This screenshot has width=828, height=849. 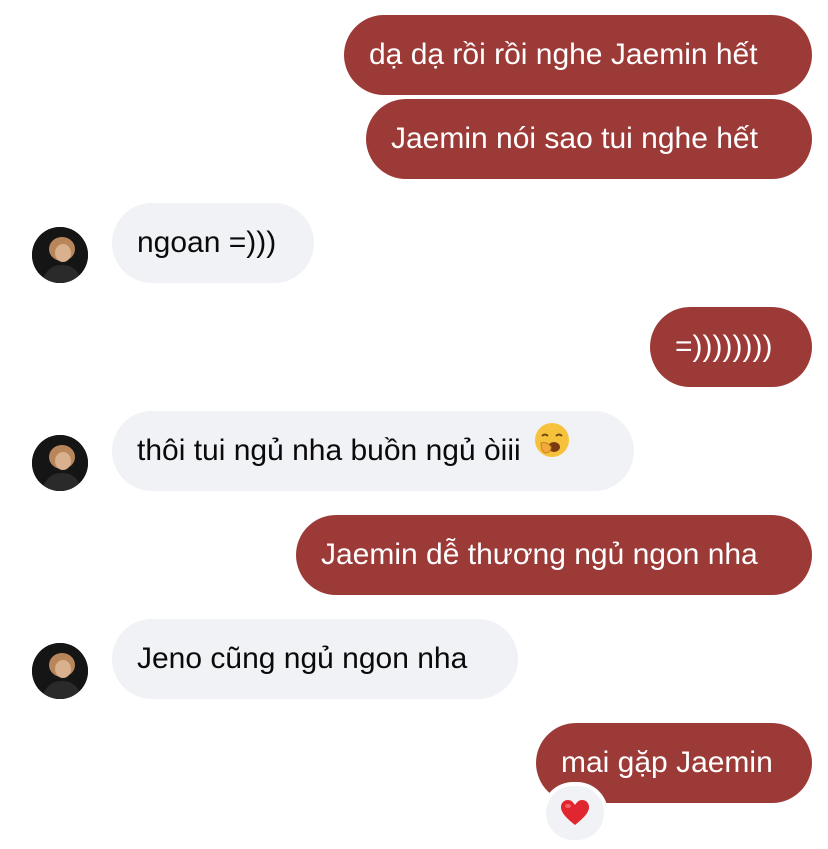 What do you see at coordinates (207, 242) in the screenshot?
I see `message-text: ngoan =)))` at bounding box center [207, 242].